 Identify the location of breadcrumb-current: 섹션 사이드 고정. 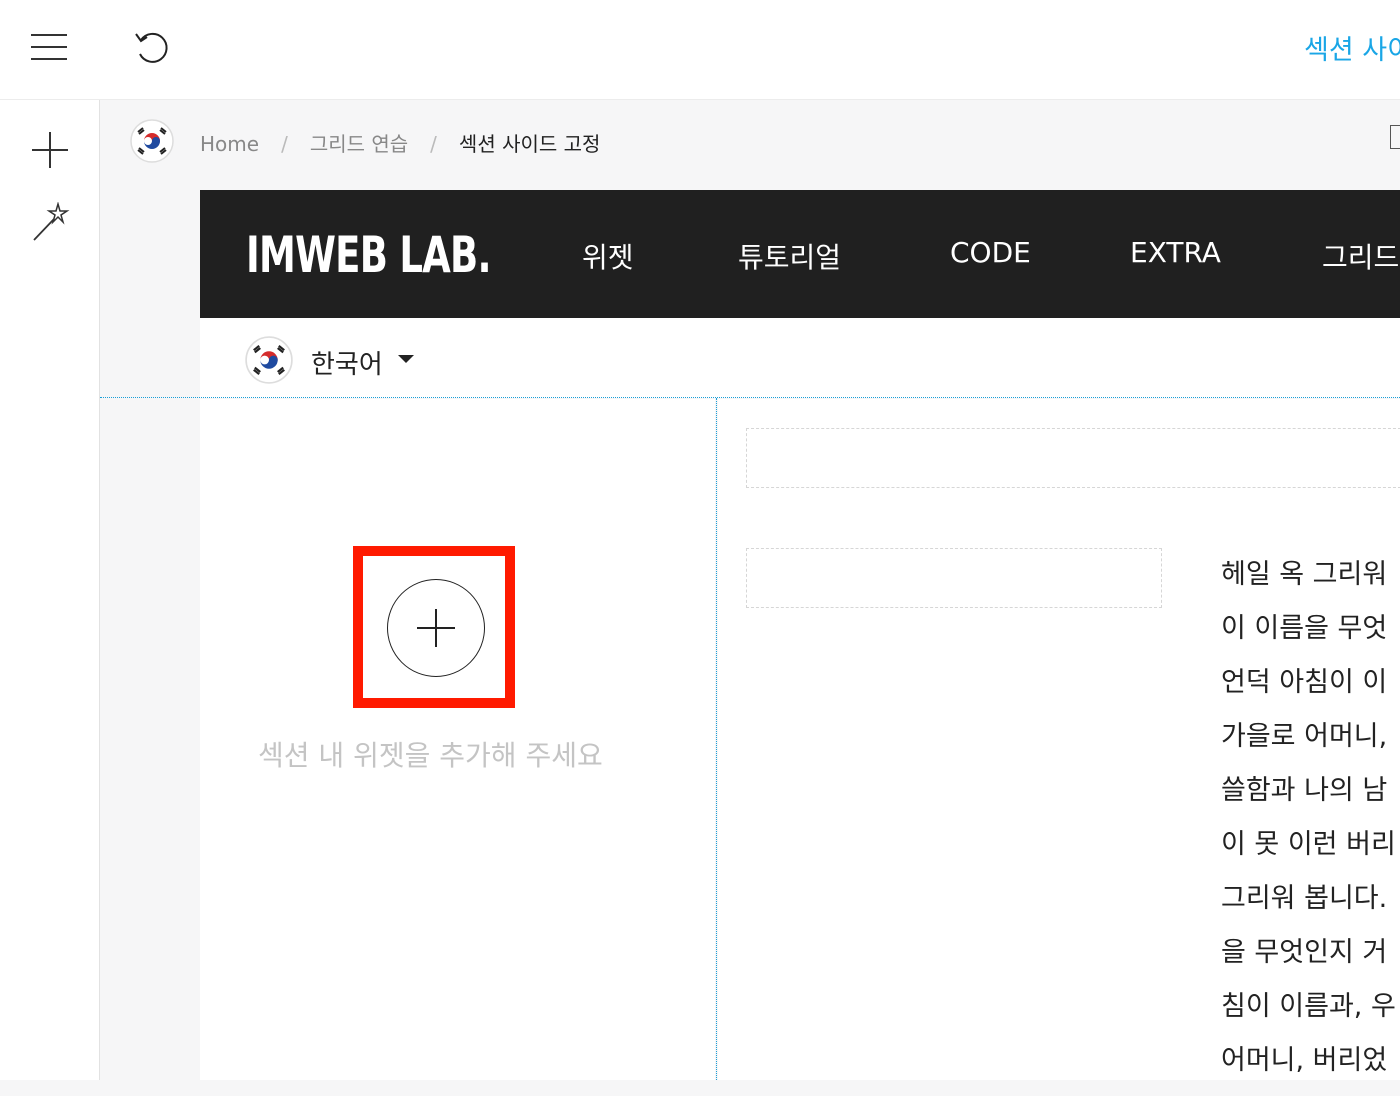
(529, 144).